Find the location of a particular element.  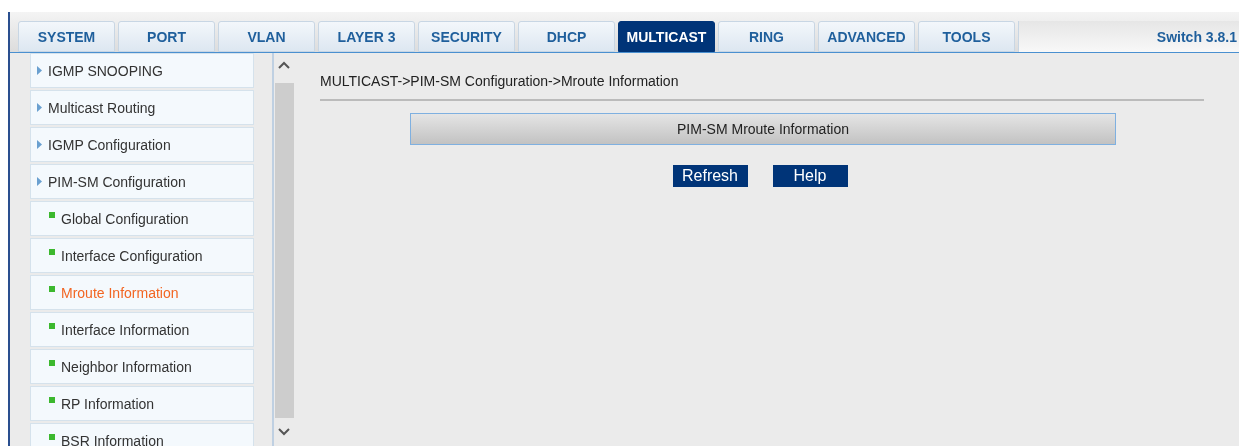

sidebar-item: Multicast Routing is located at coordinates (142, 107).